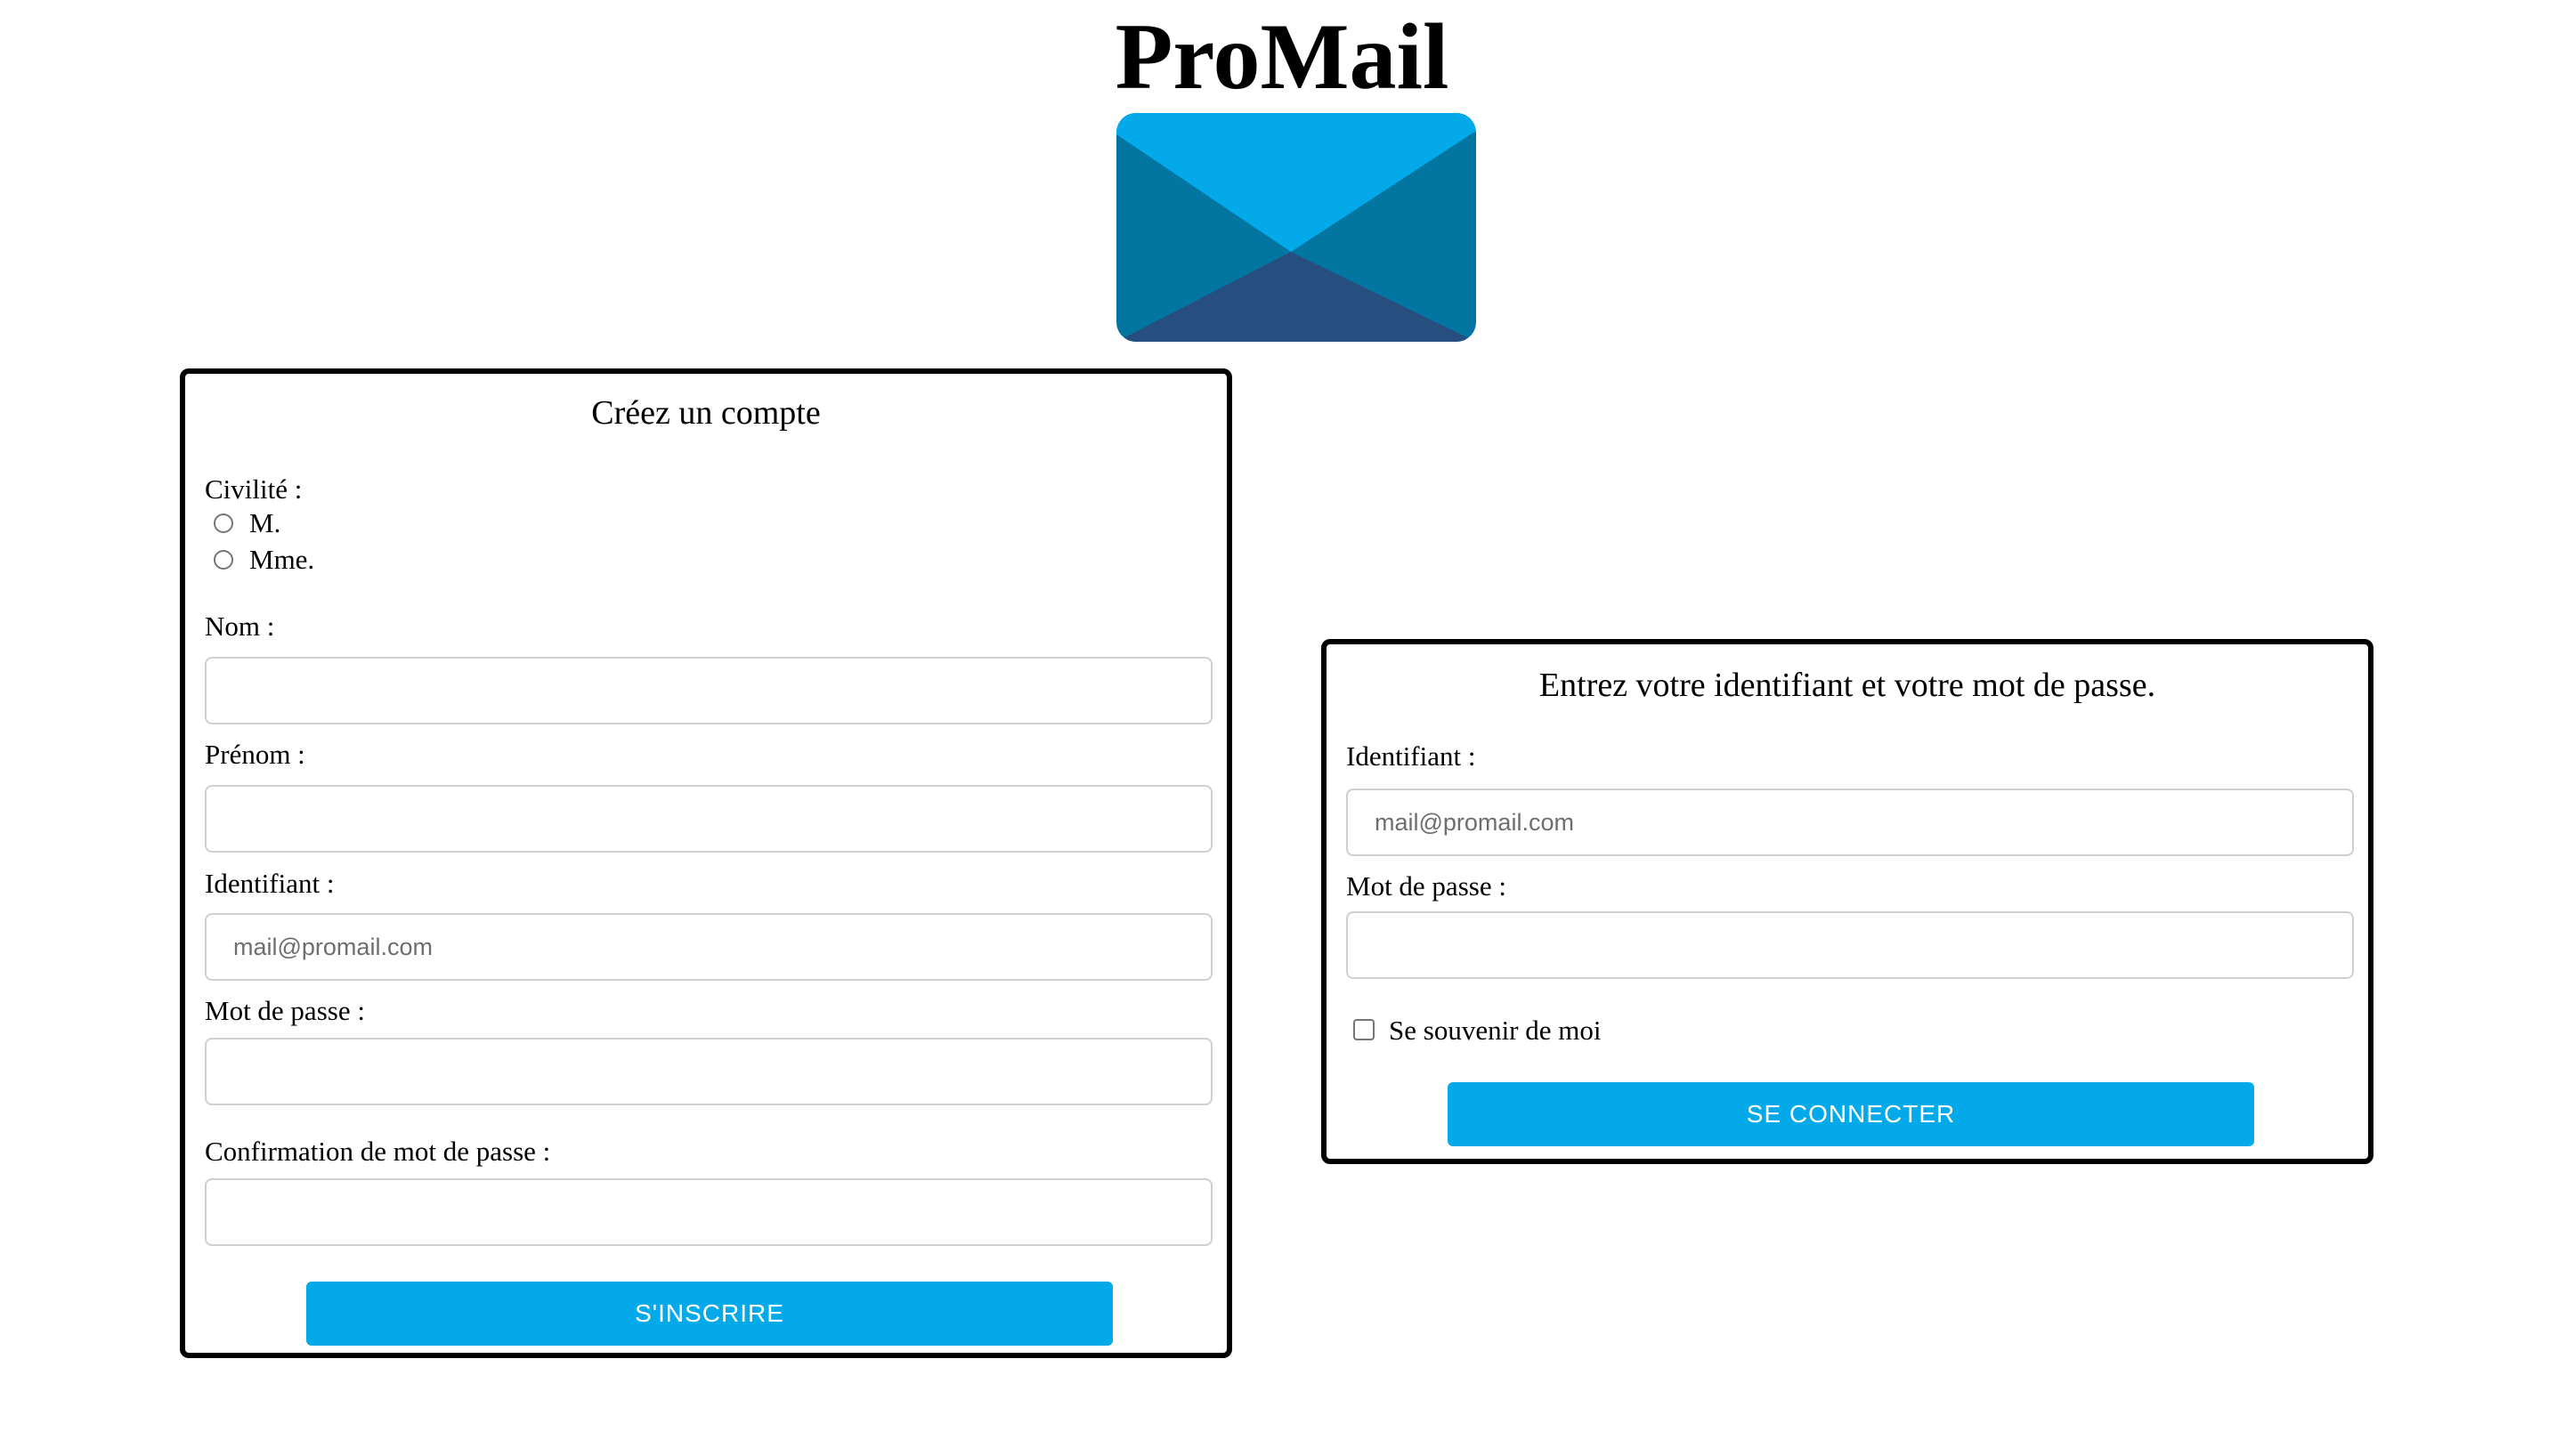 Image resolution: width=2564 pixels, height=1456 pixels. I want to click on civility-option-label: M., so click(265, 522).